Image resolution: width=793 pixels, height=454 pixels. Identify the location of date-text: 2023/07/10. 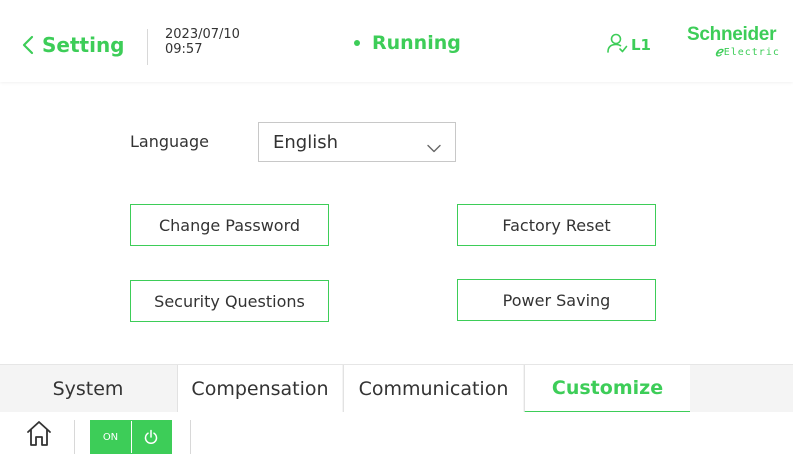
(202, 34).